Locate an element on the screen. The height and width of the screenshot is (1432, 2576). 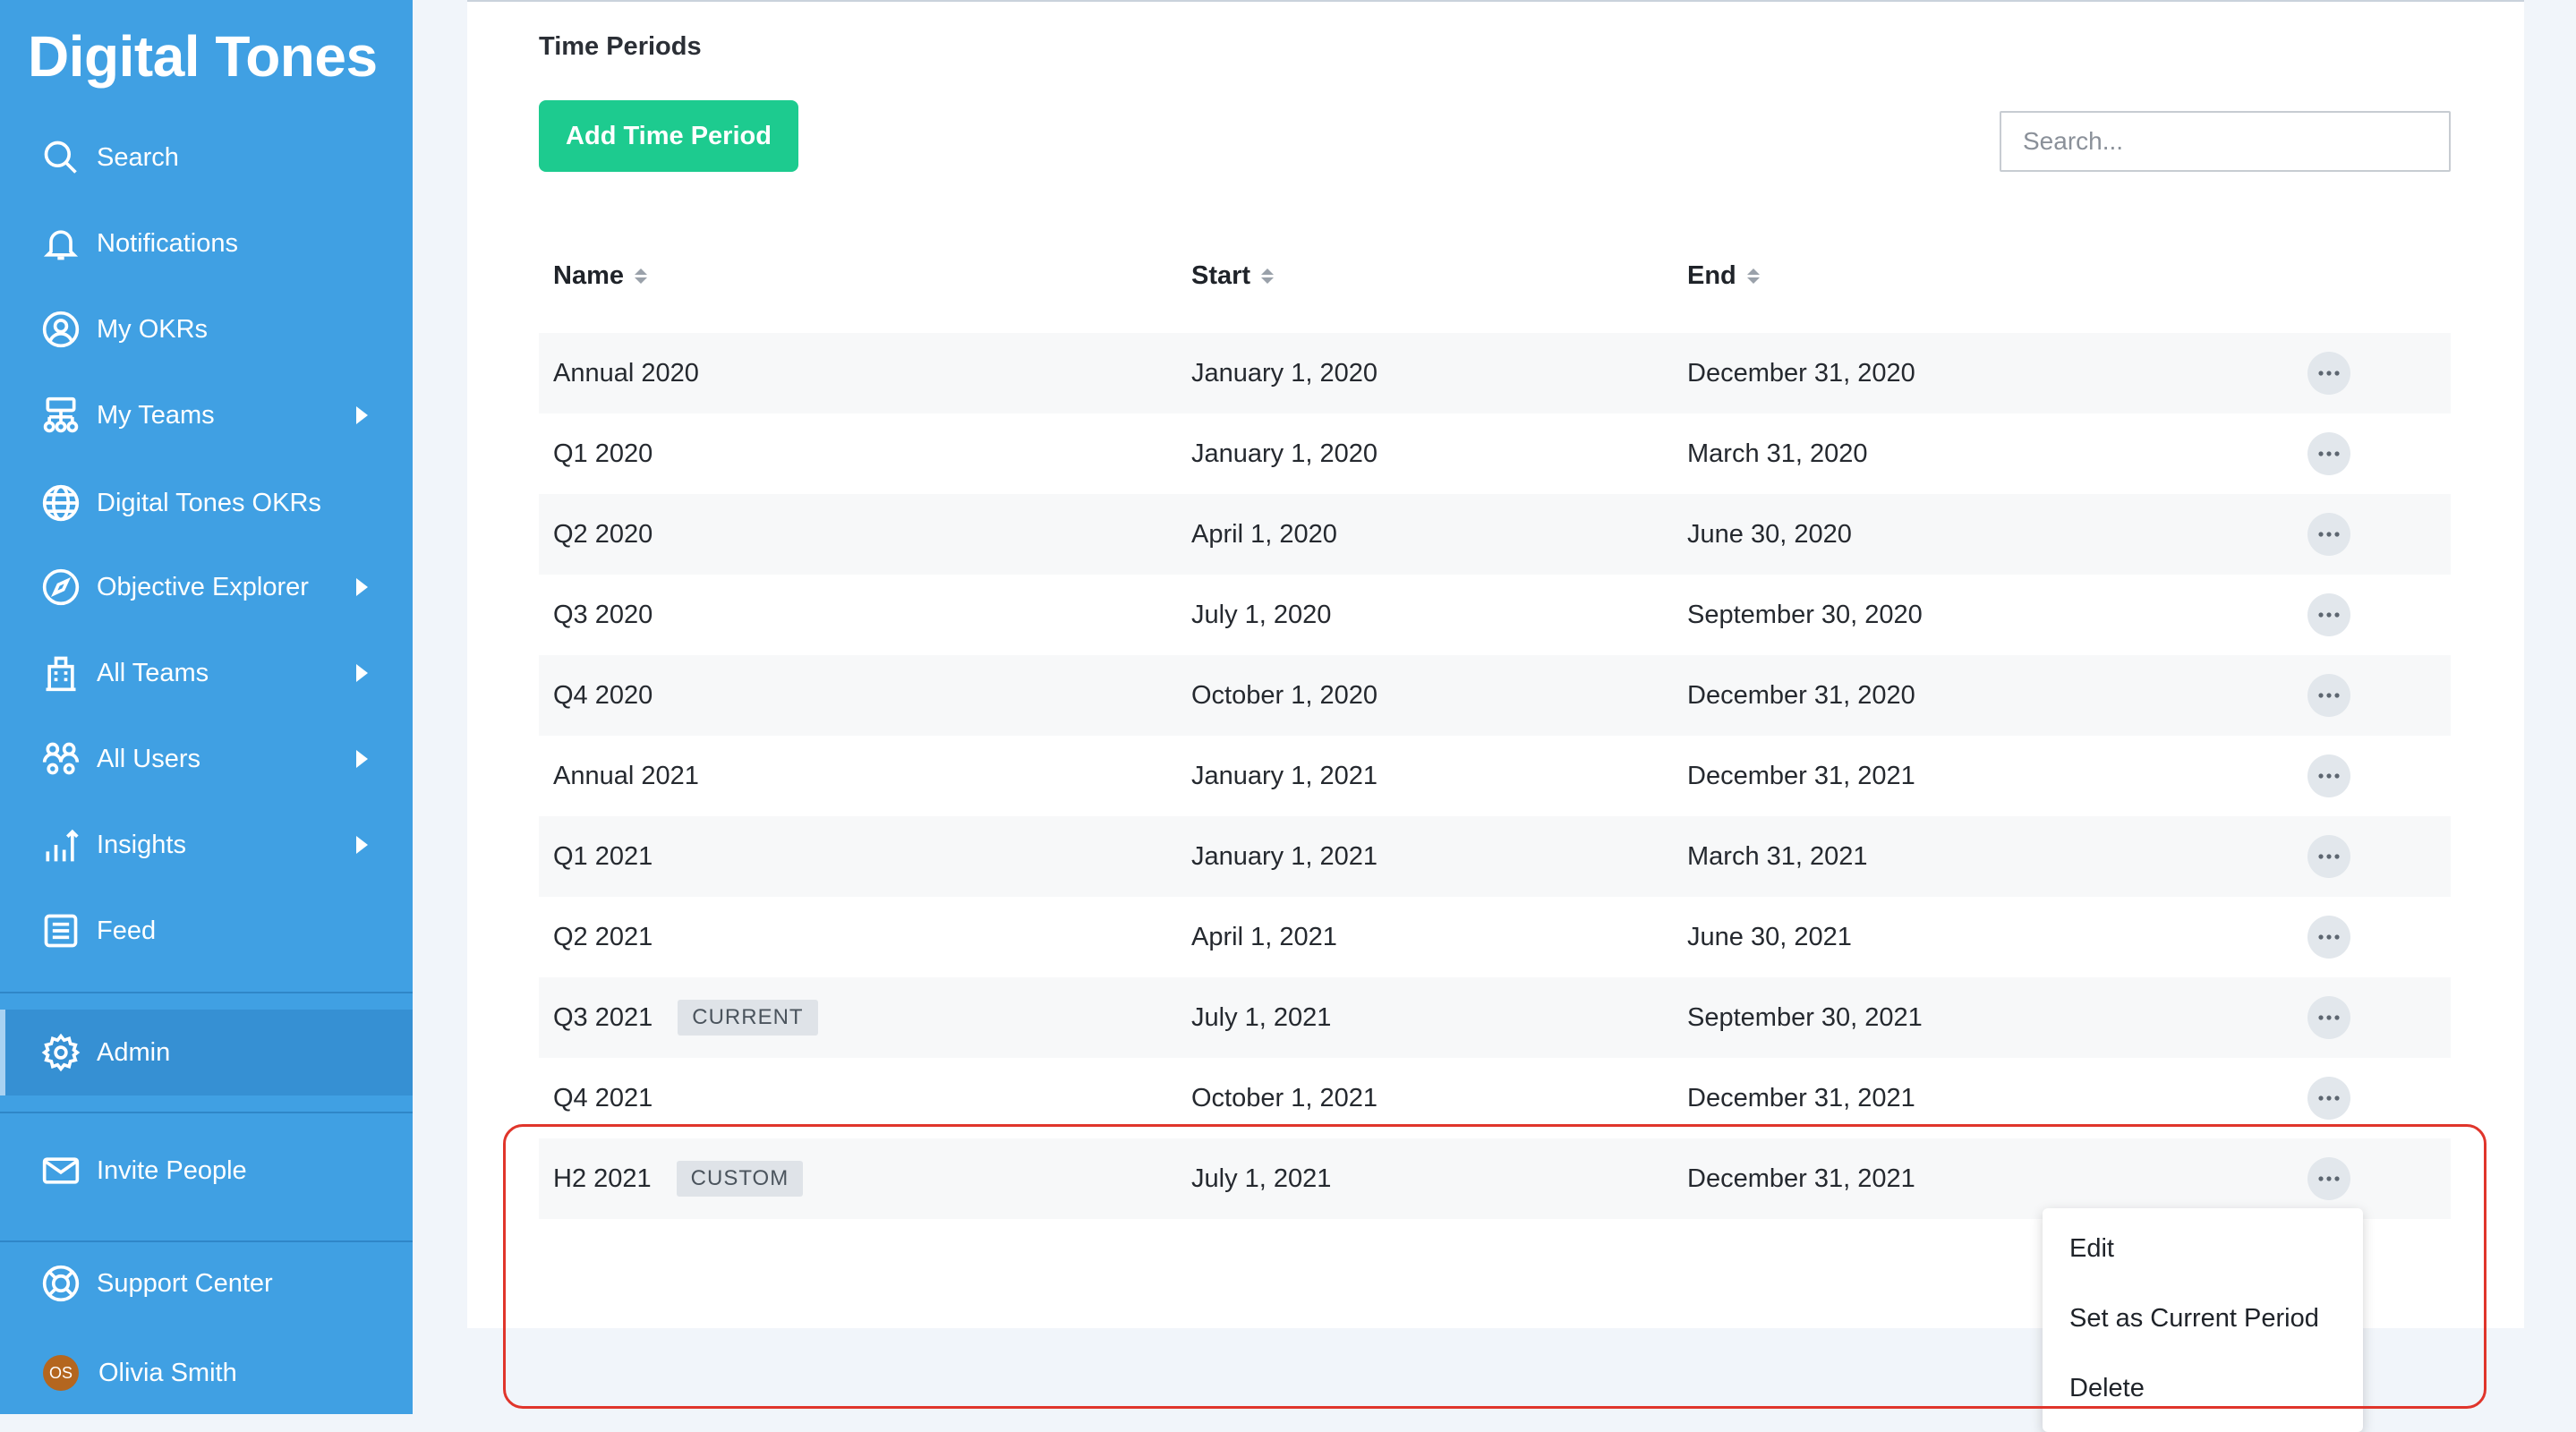
sidebar-item-insights: Insights is located at coordinates (206, 845).